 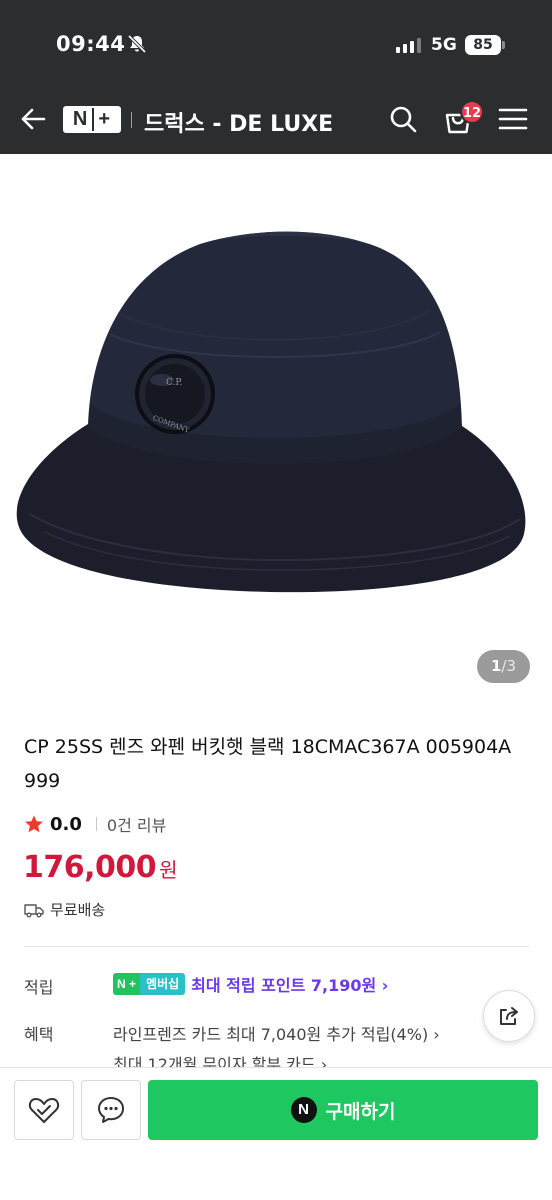 What do you see at coordinates (127, 984) in the screenshot?
I see `badge-n: N +` at bounding box center [127, 984].